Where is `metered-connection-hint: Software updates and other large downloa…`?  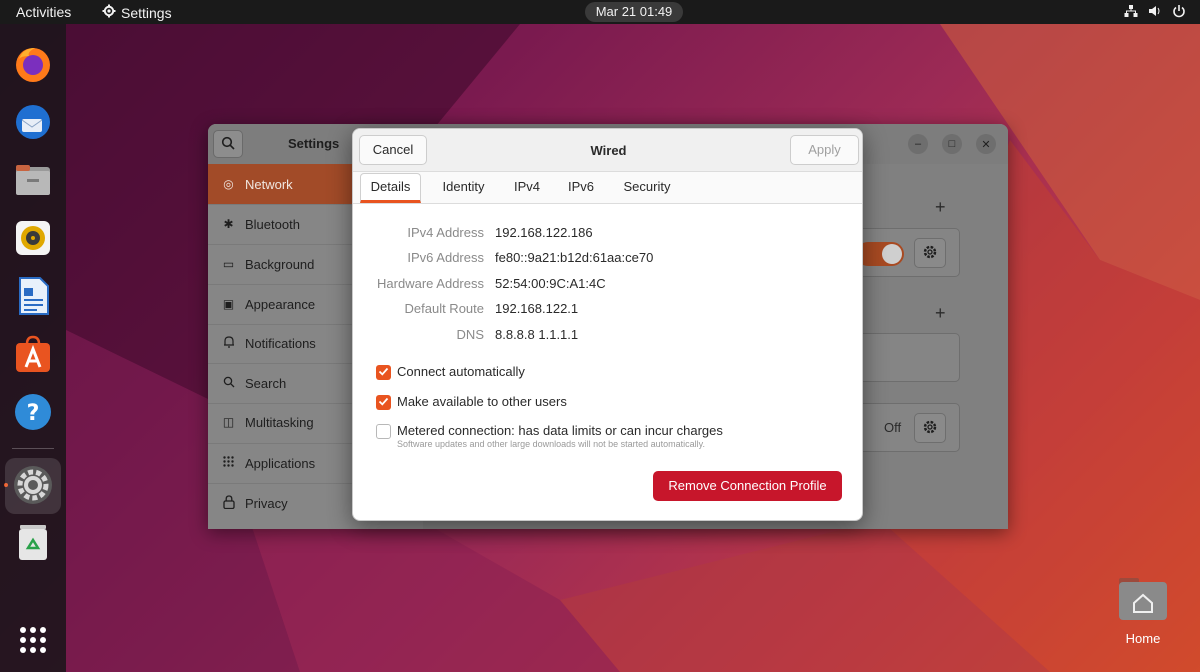 metered-connection-hint: Software updates and other large downloa… is located at coordinates (551, 444).